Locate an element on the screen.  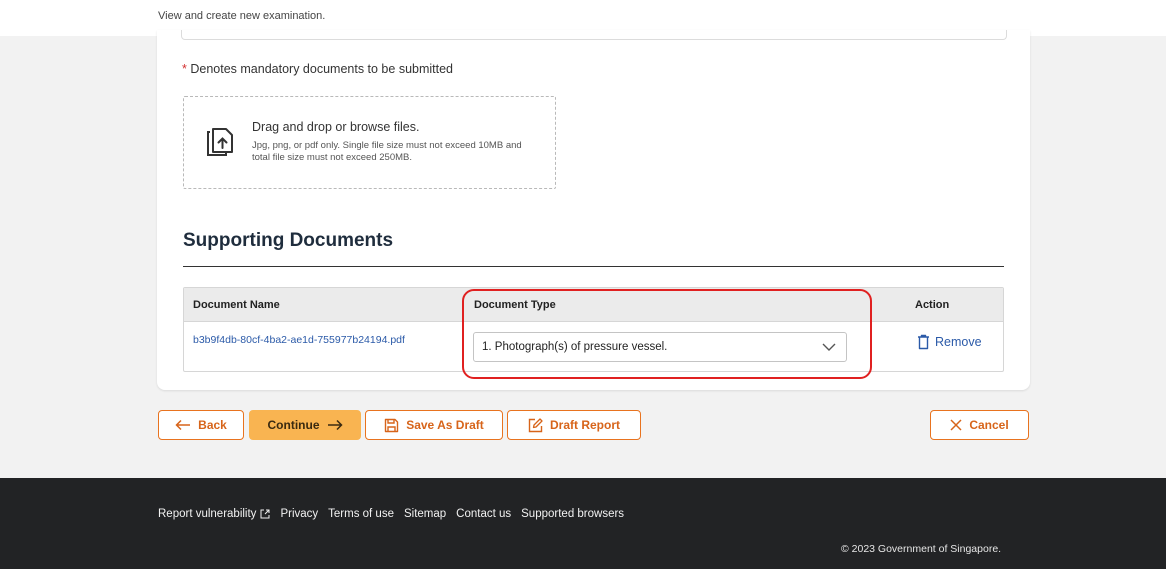
back-button: Back is located at coordinates (201, 425).